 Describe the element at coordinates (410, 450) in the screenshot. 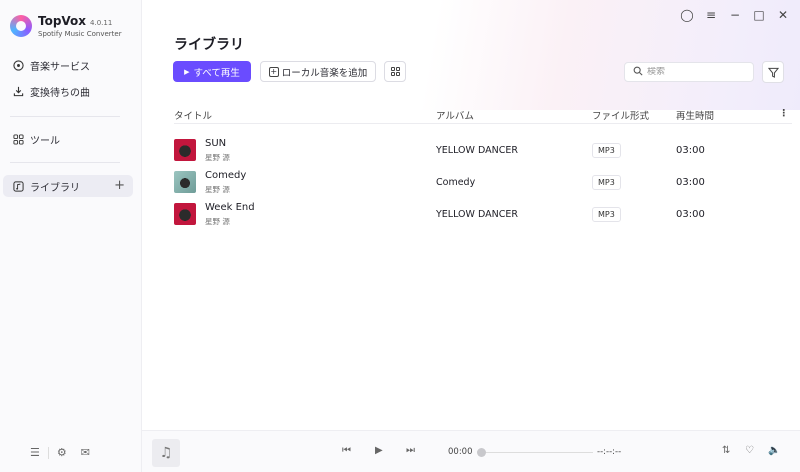

I see `next-track-icon: ⏭` at that location.